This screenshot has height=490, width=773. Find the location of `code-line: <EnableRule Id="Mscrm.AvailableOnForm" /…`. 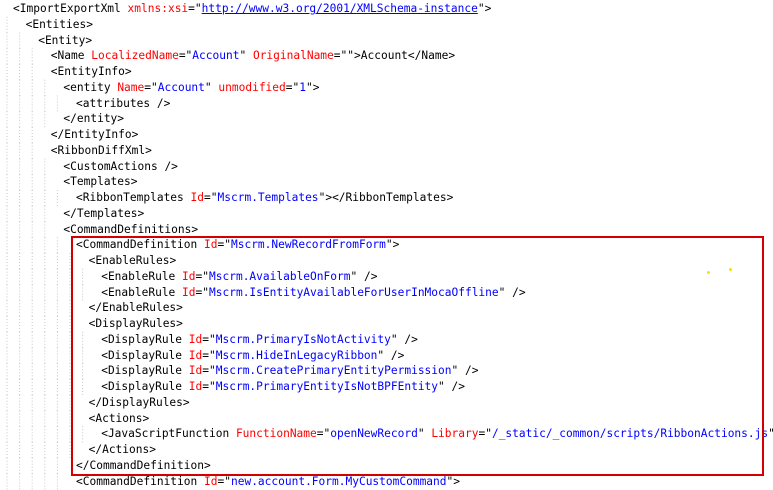

code-line: <EnableRule Id="Mscrm.AvailableOnForm" /… is located at coordinates (239, 277).